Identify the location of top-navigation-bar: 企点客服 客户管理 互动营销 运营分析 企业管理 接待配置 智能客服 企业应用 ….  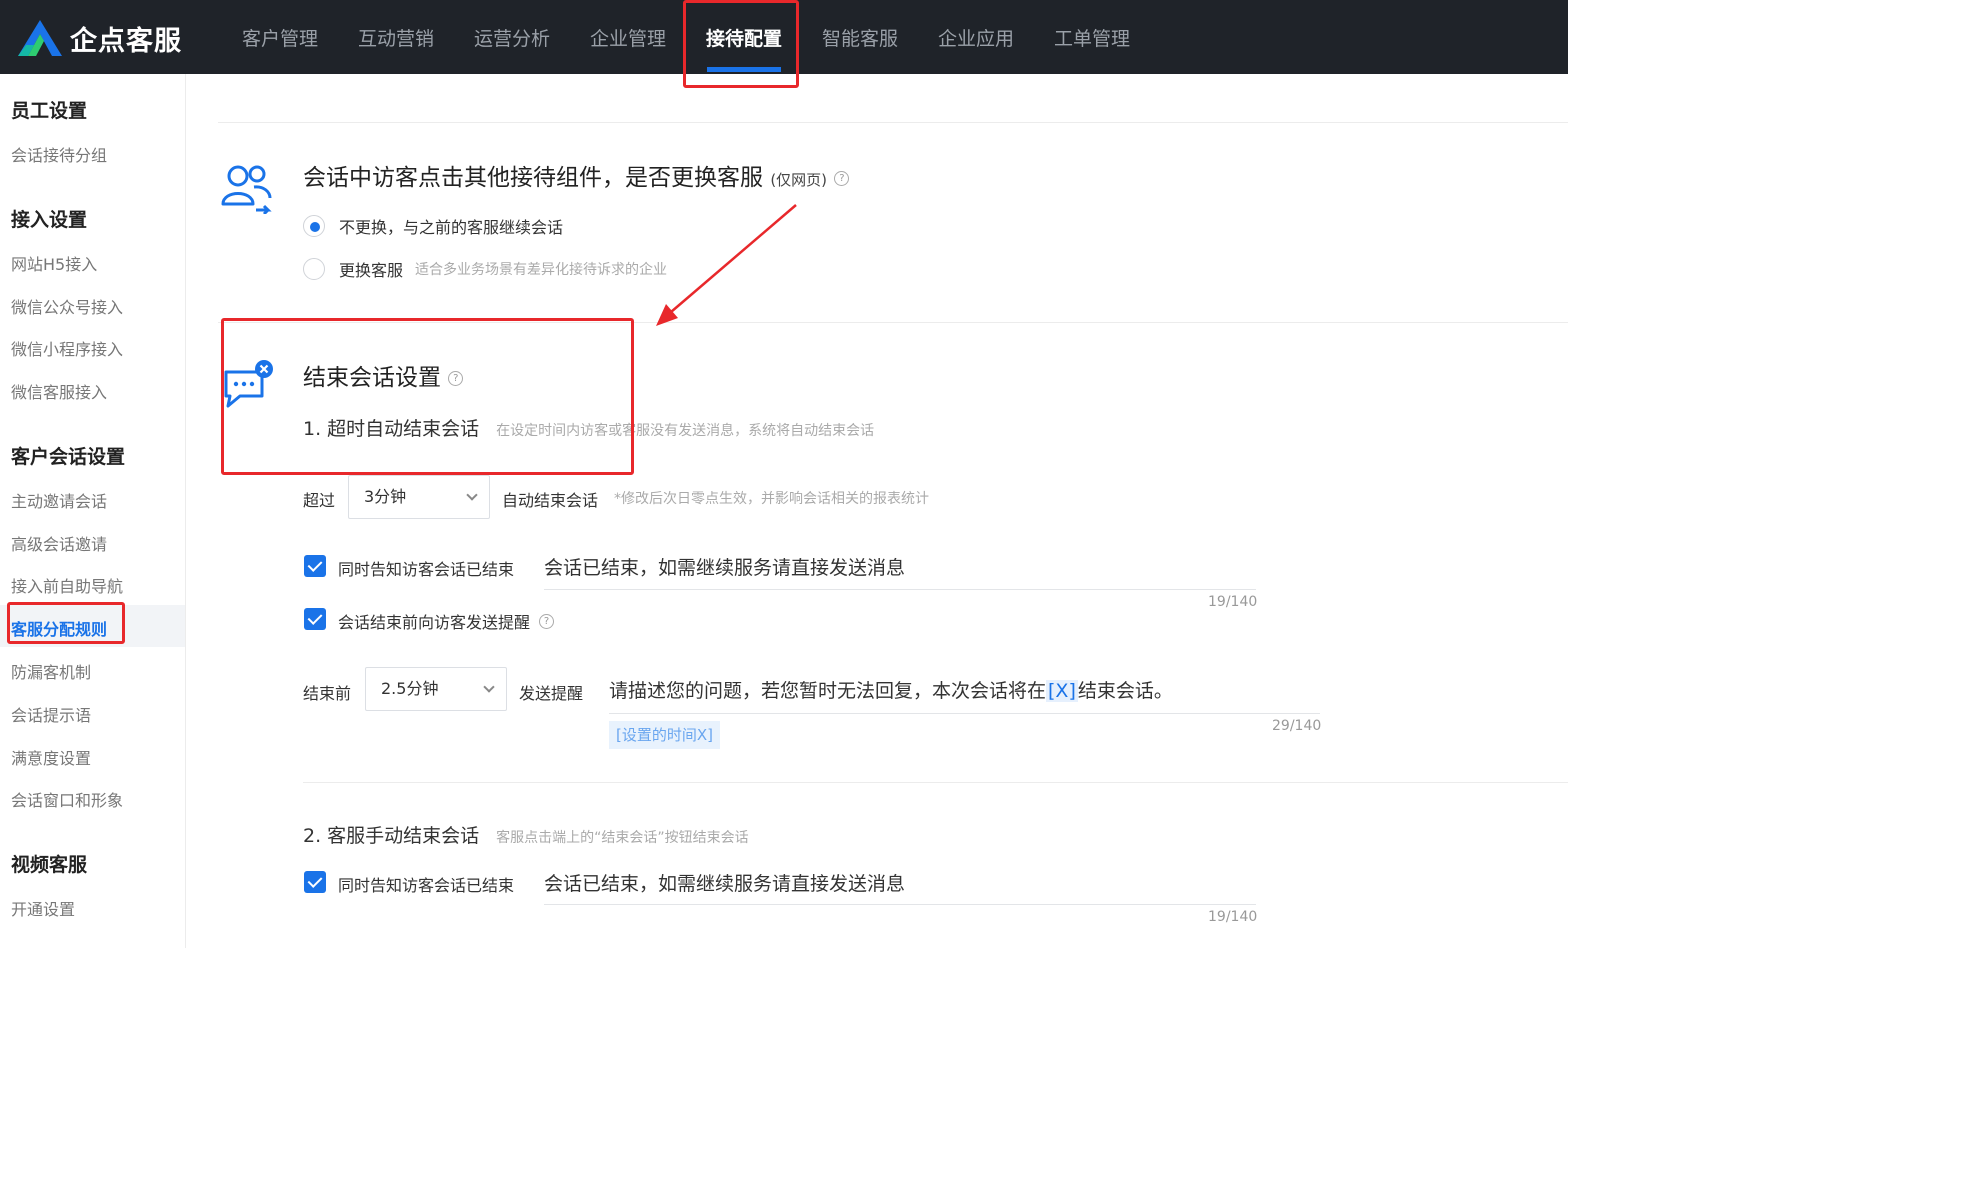
(784, 37).